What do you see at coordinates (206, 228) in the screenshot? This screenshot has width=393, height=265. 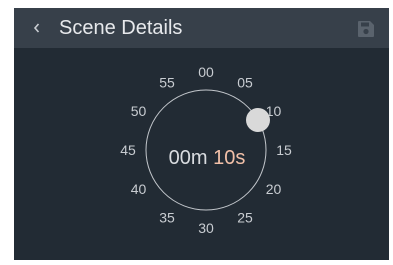 I see `dial-tick-30: 30` at bounding box center [206, 228].